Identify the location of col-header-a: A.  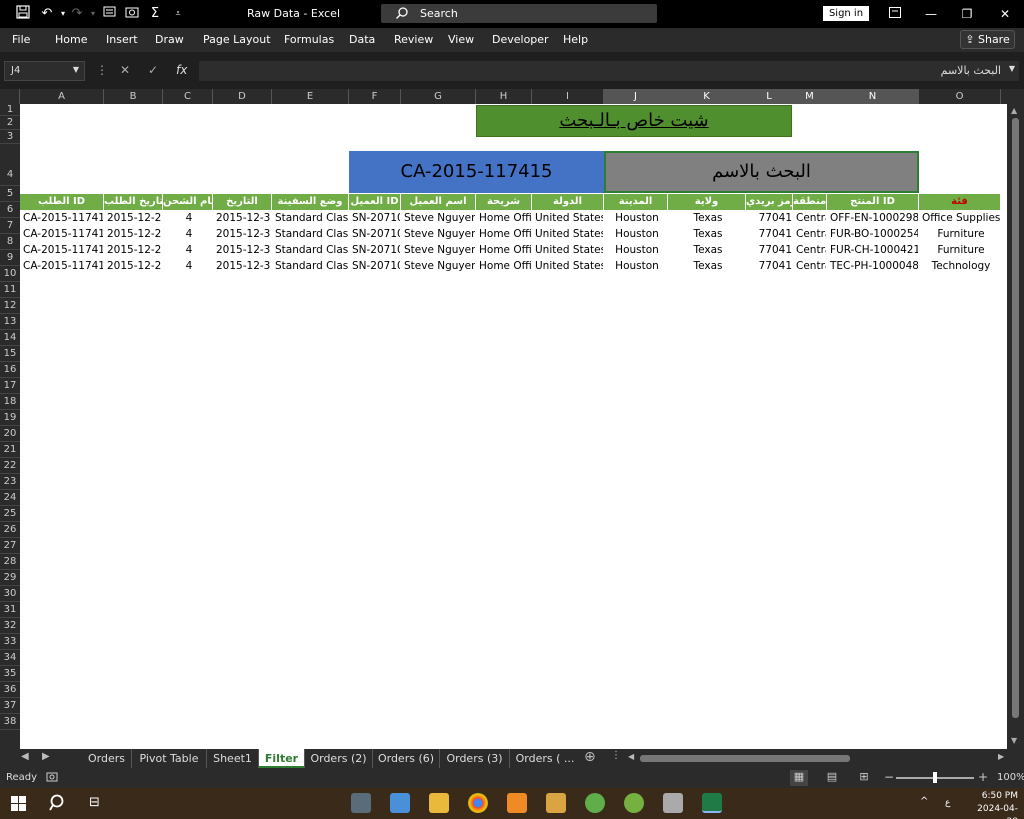
(62, 96).